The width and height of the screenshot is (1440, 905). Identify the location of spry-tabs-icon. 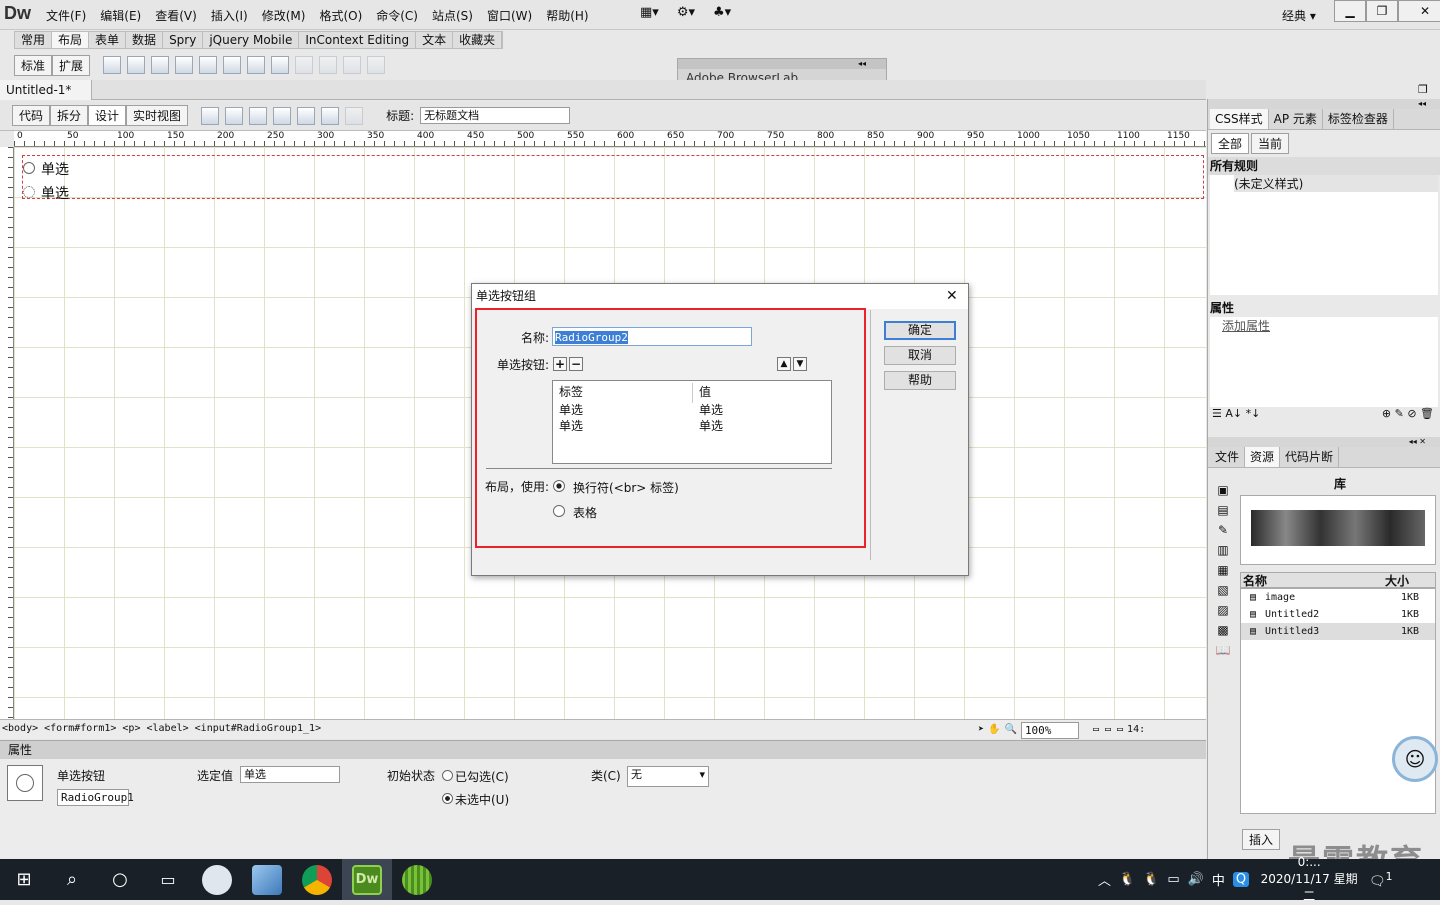
(208, 65).